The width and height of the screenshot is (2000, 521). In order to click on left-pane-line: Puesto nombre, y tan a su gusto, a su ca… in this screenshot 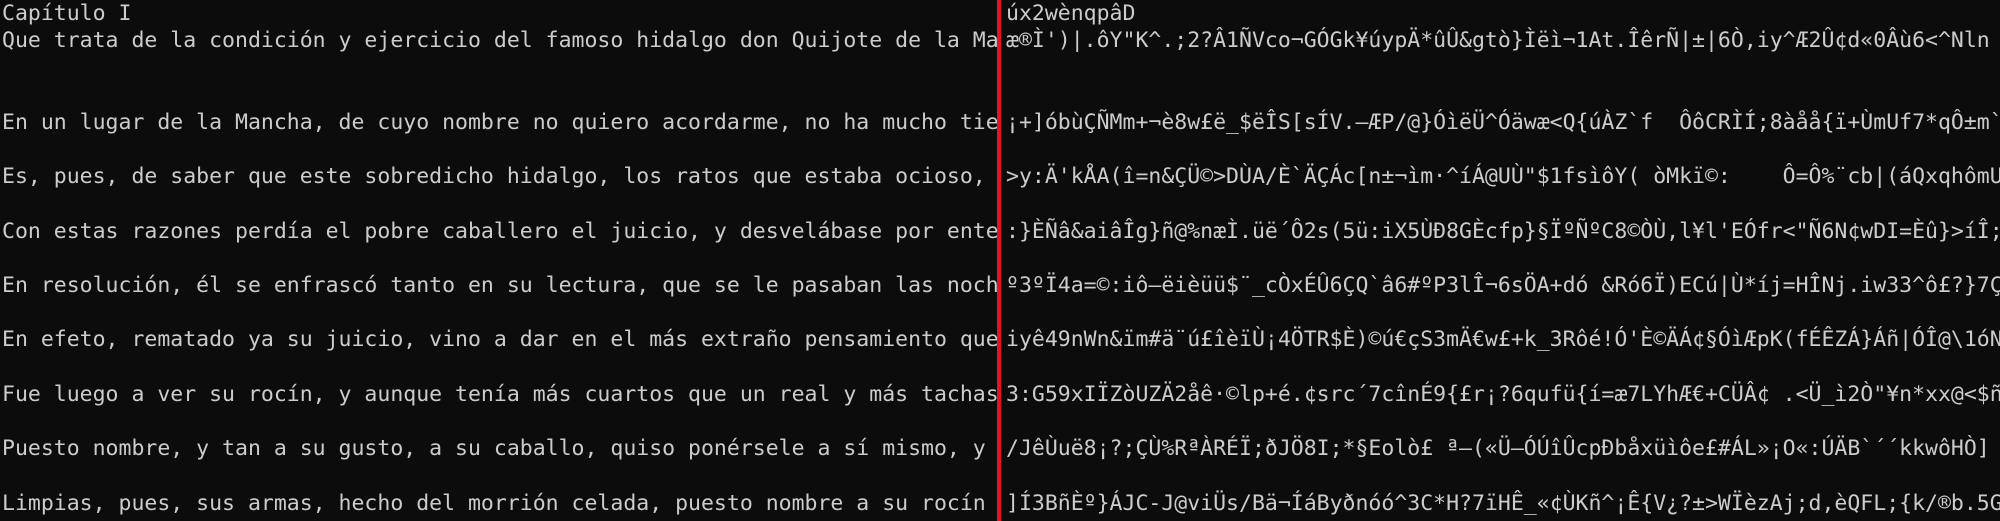, I will do `click(499, 449)`.